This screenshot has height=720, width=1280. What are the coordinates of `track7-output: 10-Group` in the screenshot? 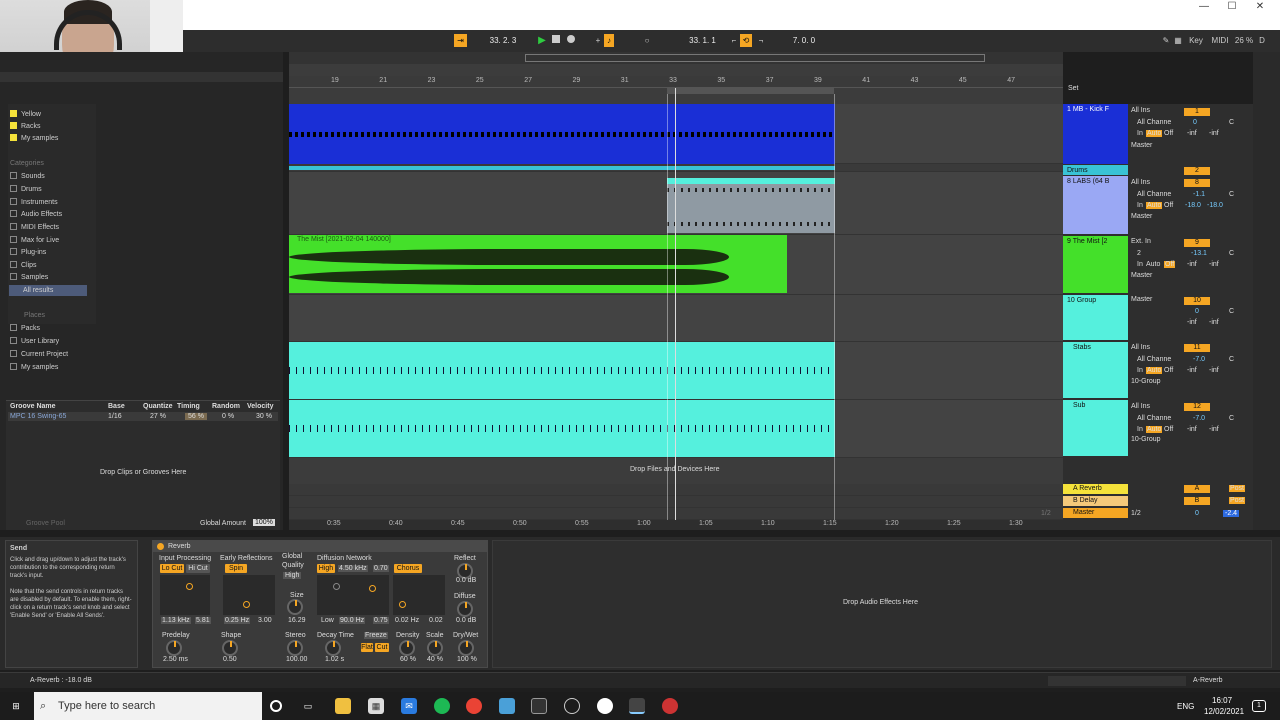 It's located at (1146, 439).